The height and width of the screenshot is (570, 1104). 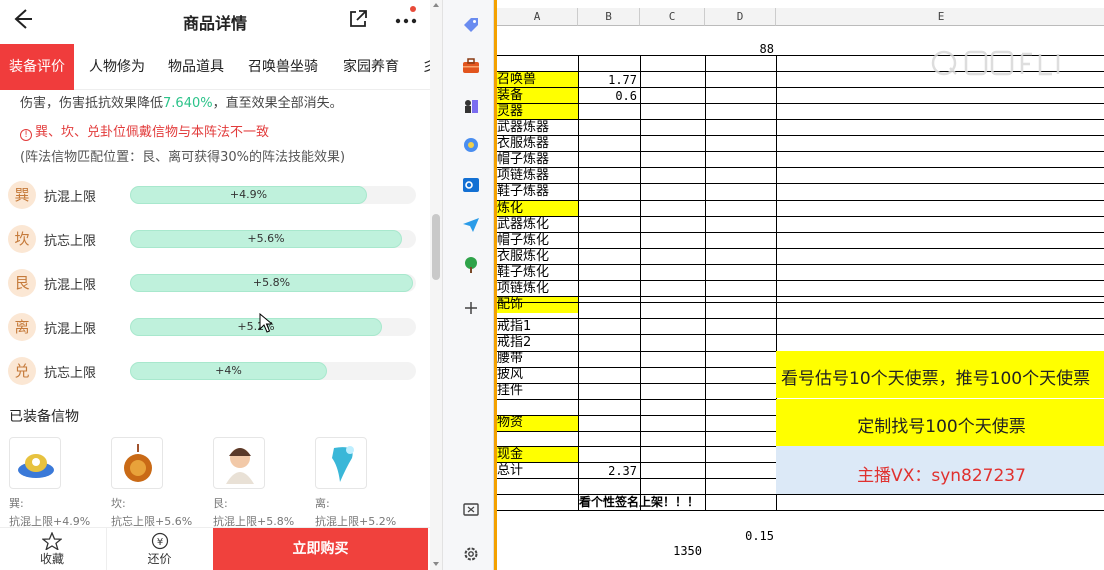 What do you see at coordinates (941, 427) in the screenshot?
I see `custom-text: 定制找号100个天使票` at bounding box center [941, 427].